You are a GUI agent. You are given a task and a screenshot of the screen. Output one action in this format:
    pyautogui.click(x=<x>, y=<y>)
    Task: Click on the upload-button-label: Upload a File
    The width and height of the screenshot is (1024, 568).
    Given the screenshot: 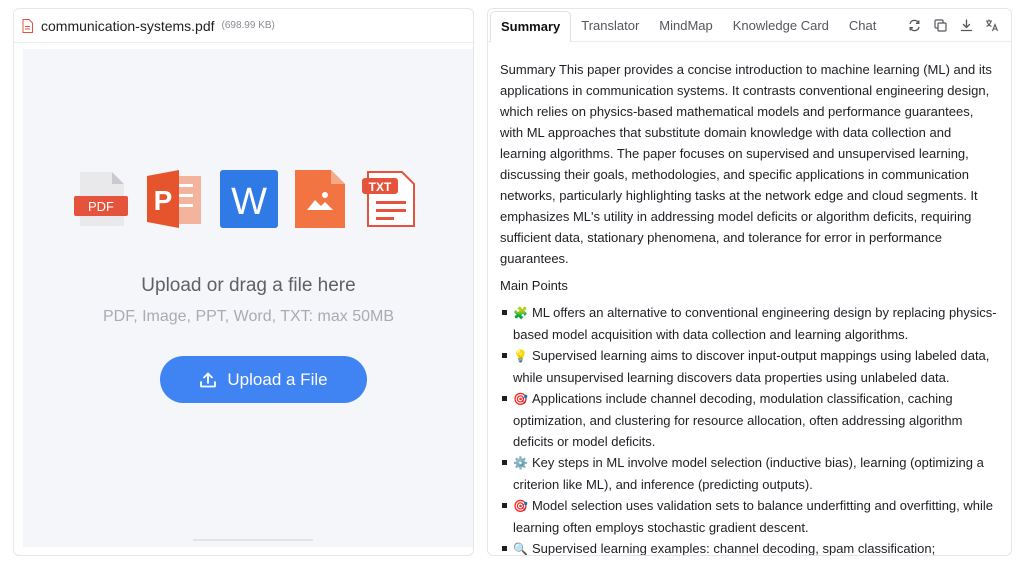 What is the action you would take?
    pyautogui.click(x=277, y=379)
    